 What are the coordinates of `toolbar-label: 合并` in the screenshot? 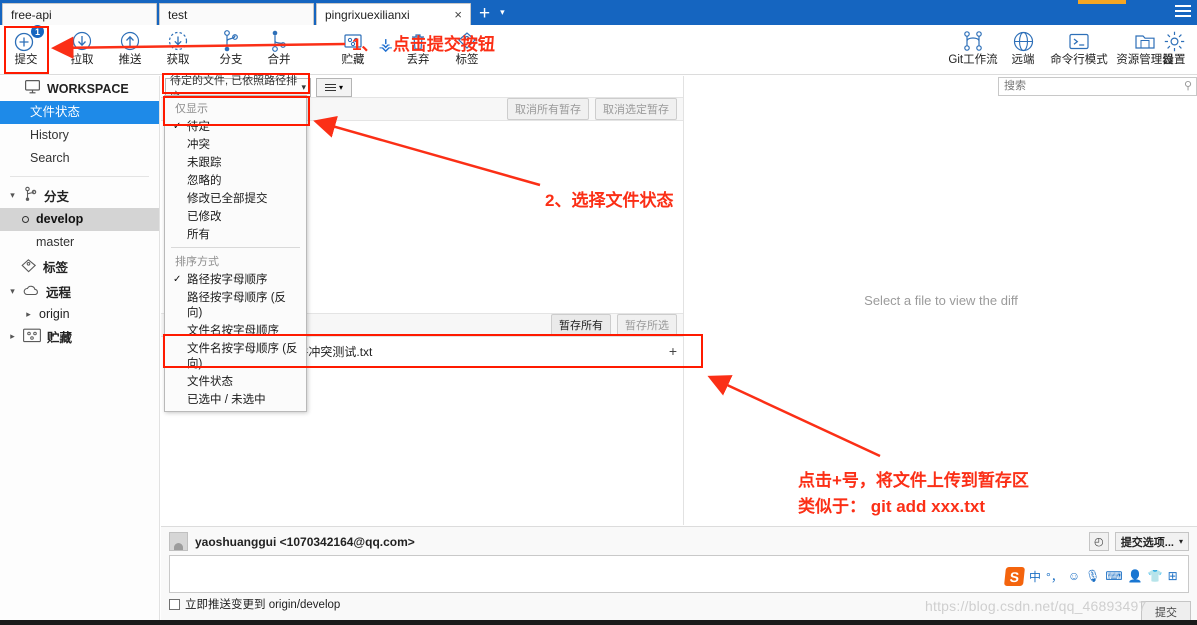 It's located at (279, 60).